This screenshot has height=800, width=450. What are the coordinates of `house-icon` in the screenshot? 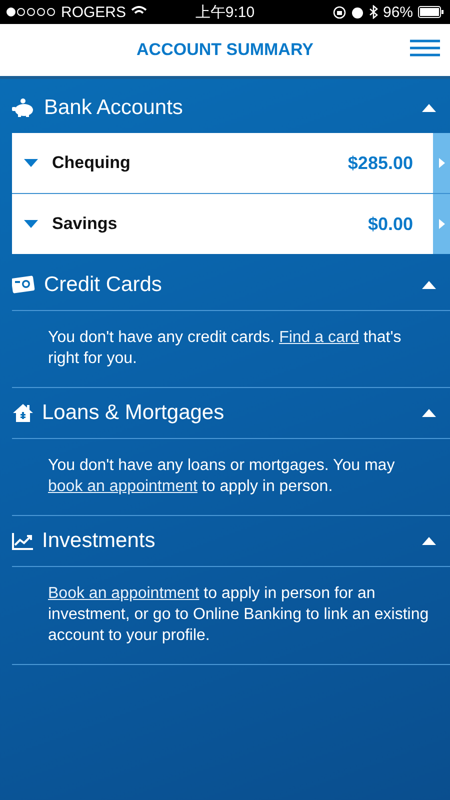 It's located at (23, 413).